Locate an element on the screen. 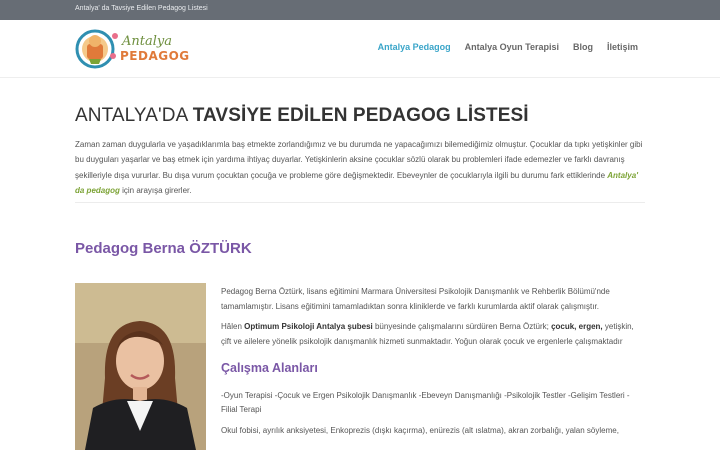 This screenshot has width=720, height=450. section-divider is located at coordinates (360, 202).